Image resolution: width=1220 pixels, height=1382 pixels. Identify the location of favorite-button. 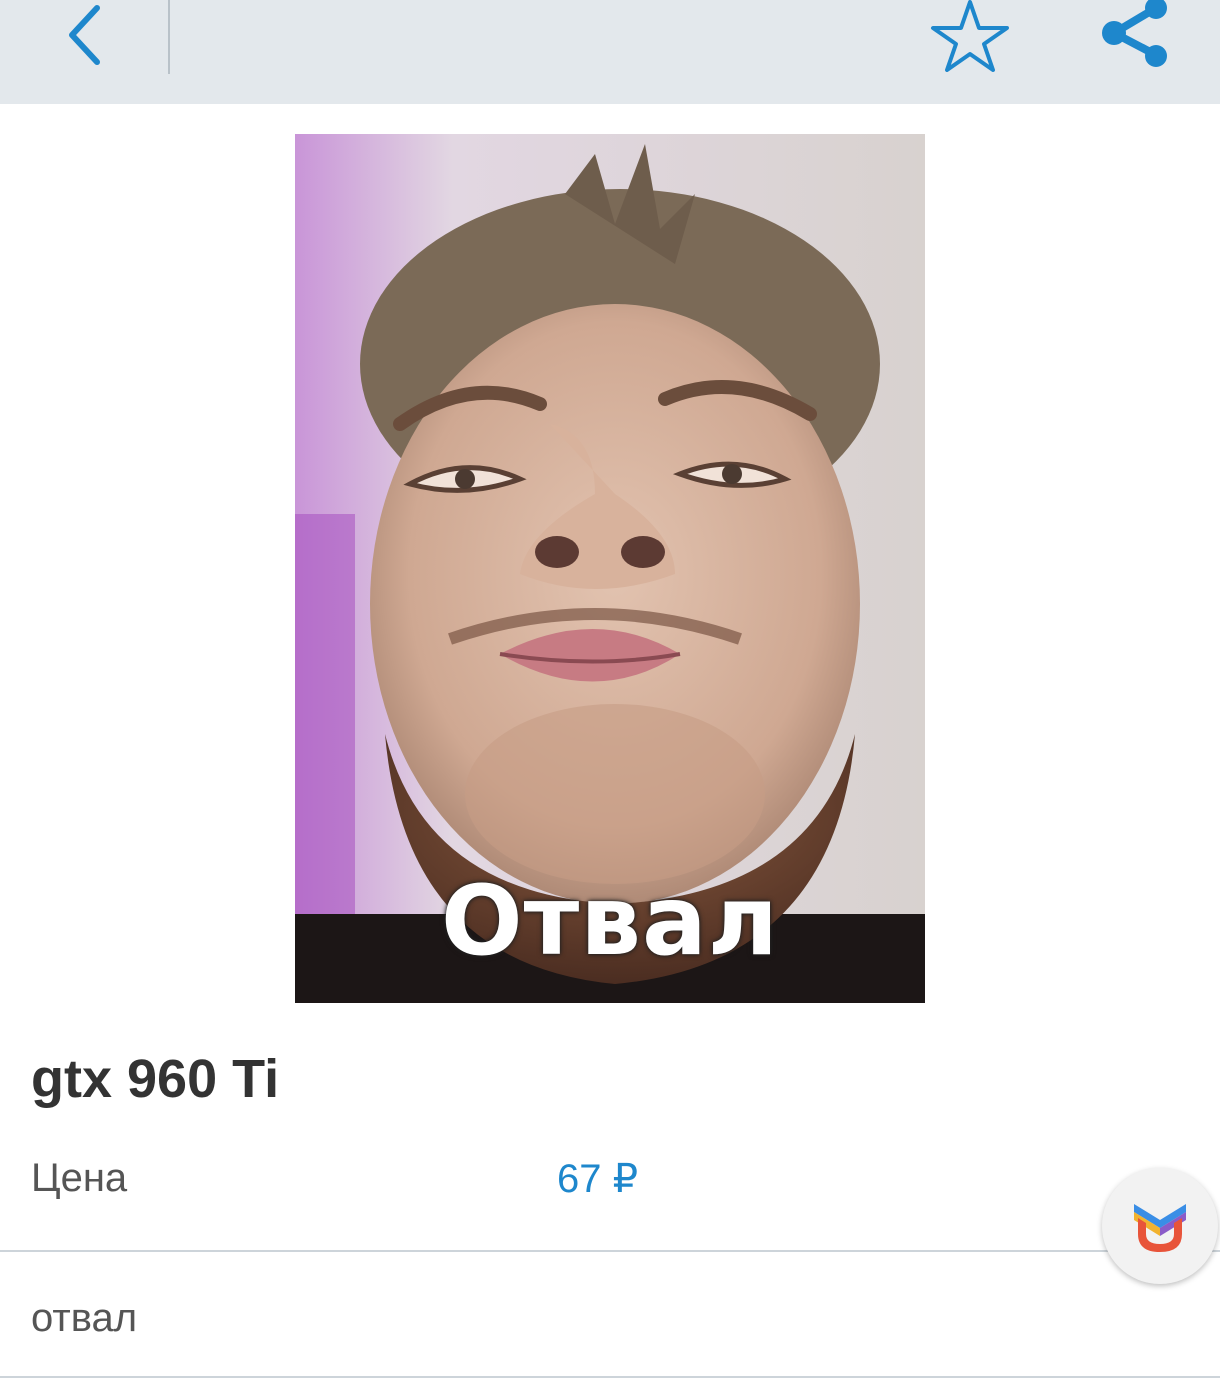
(970, 36).